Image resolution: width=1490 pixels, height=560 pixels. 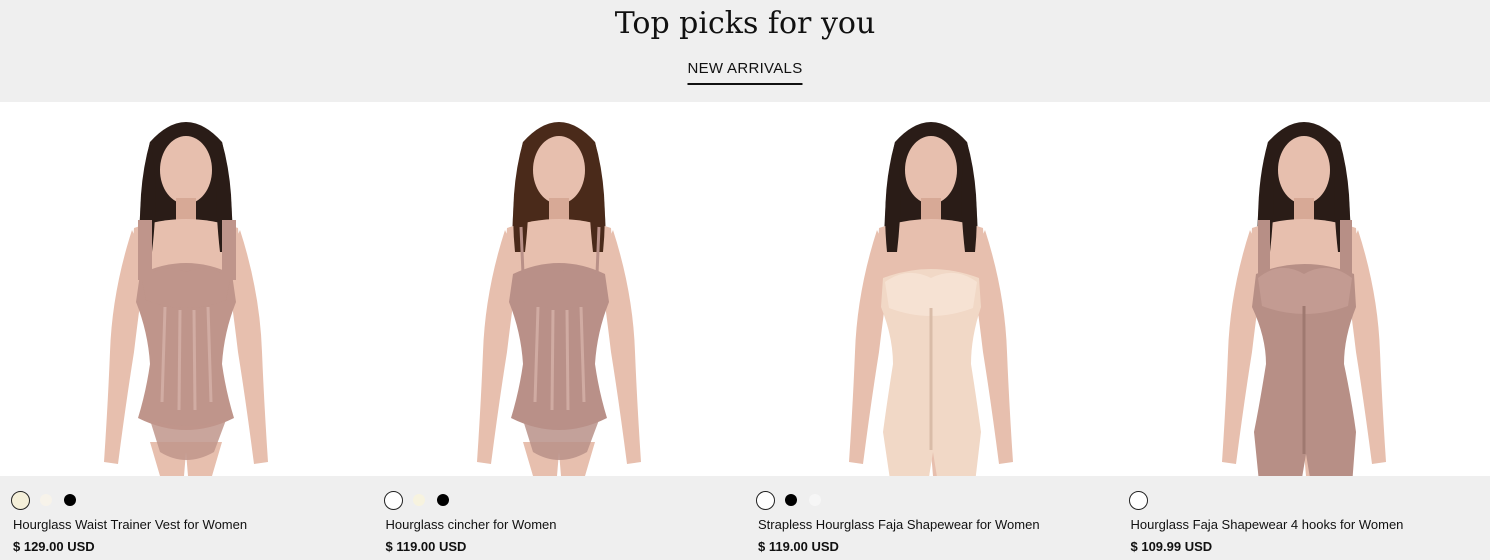 What do you see at coordinates (471, 524) in the screenshot?
I see `product-name: Hourglass cincher for Women` at bounding box center [471, 524].